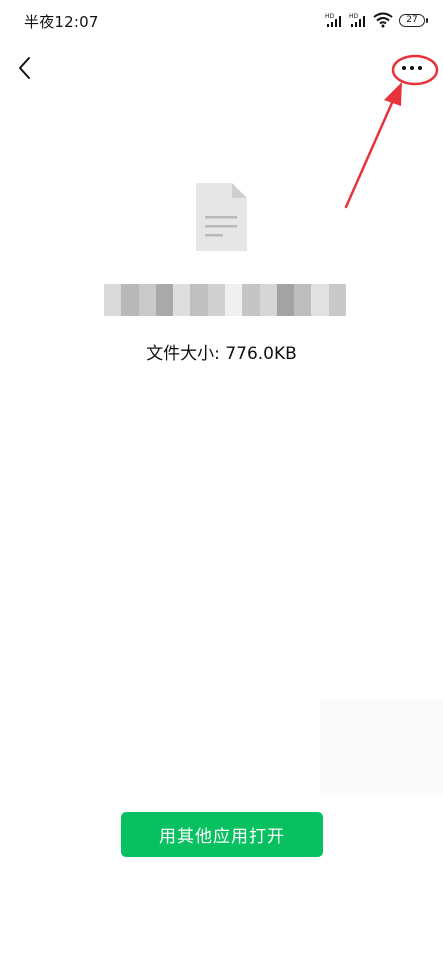 This screenshot has height=963, width=443. I want to click on open-with-other-app-button: 用其他应用打开, so click(222, 834).